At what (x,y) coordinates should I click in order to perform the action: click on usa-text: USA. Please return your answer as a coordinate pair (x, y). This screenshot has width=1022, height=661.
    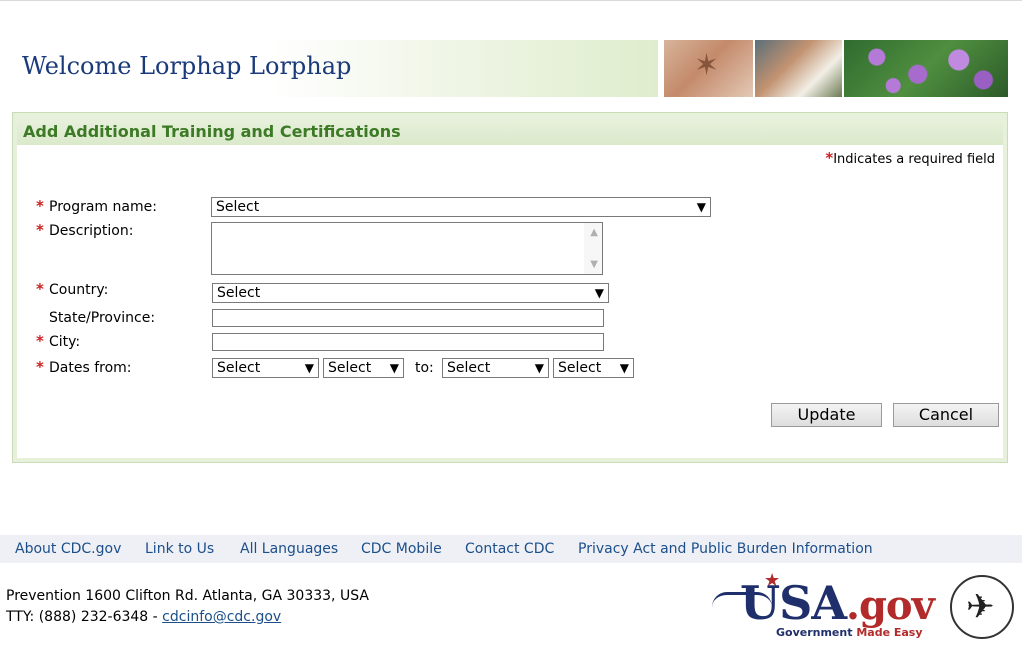
    Looking at the image, I should click on (793, 603).